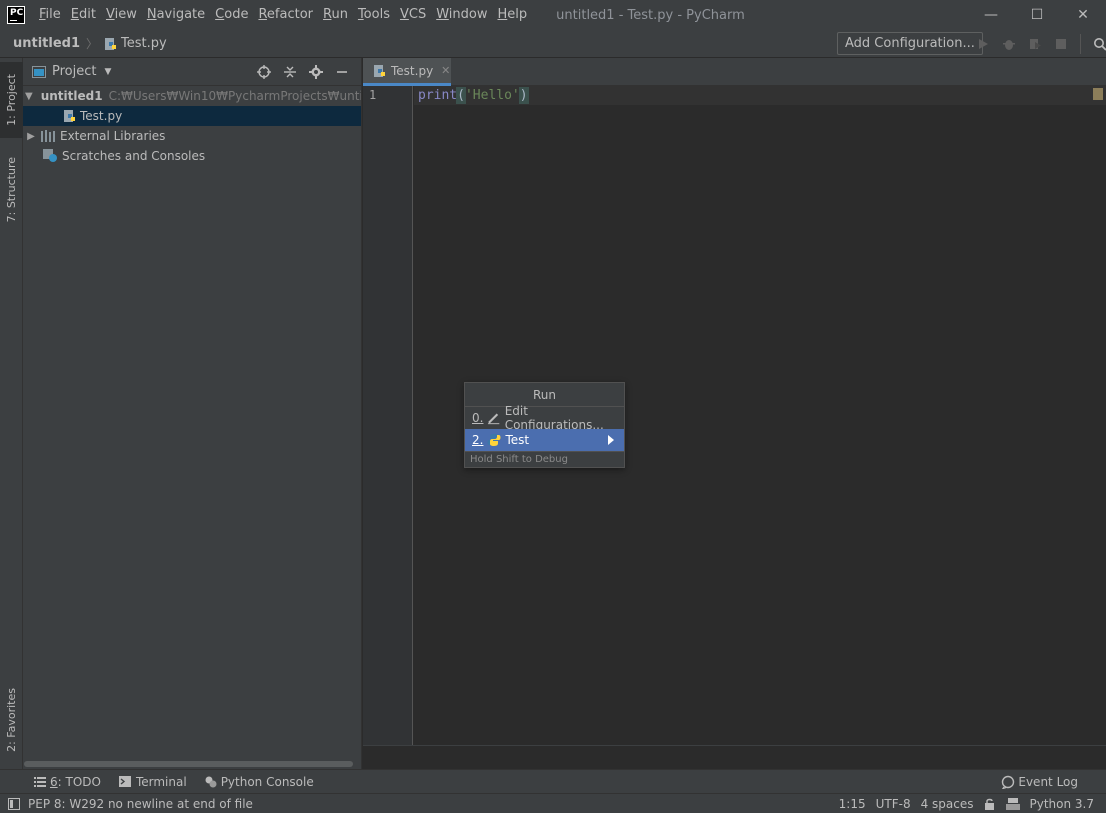  I want to click on status-widgets: 1:15 UTF-8 4 spaces Python 3.7, so click(961, 803).